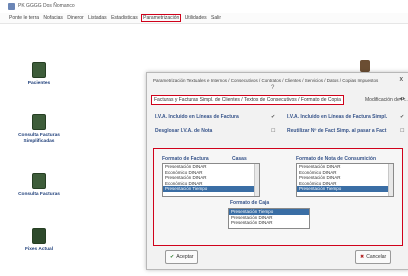 The image size is (408, 276). I want to click on menu-item-parametrizacion: Parametrización, so click(161, 18).